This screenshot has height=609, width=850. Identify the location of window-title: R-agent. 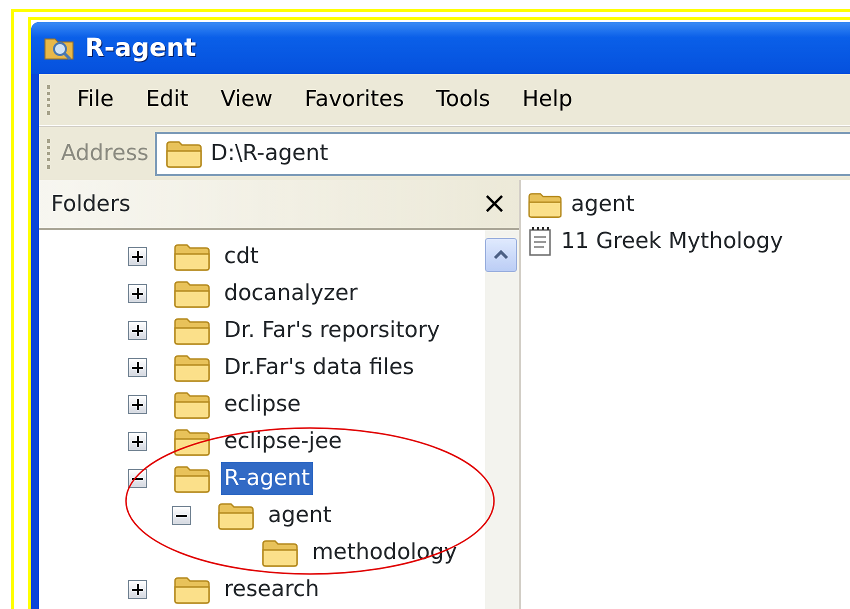
(140, 48).